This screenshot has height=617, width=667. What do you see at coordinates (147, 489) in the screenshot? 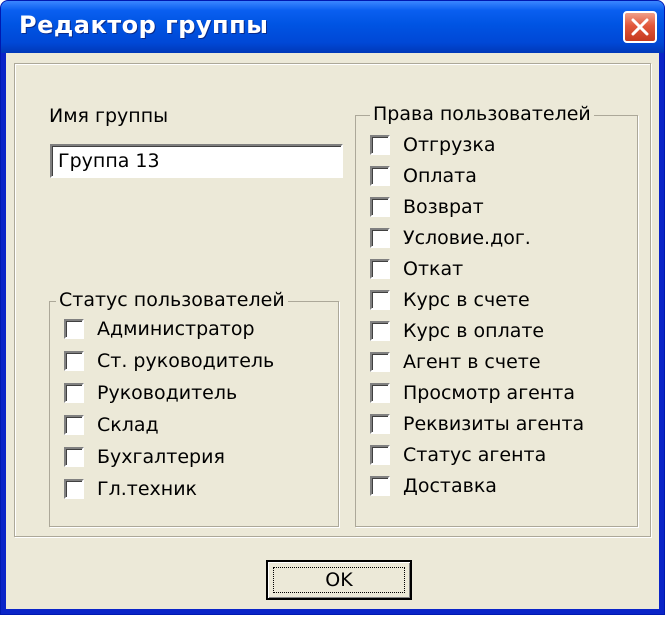
I see `checkbox-label: Гл.техник` at bounding box center [147, 489].